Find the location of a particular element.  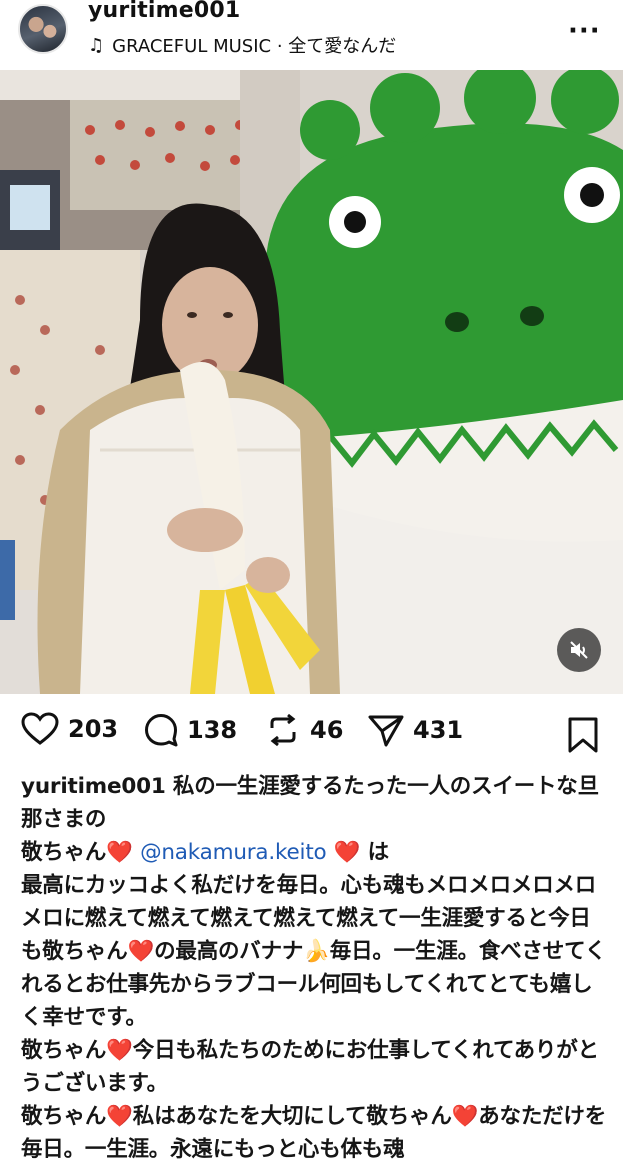

action-bar: 203 138 46 431 is located at coordinates (311, 734).